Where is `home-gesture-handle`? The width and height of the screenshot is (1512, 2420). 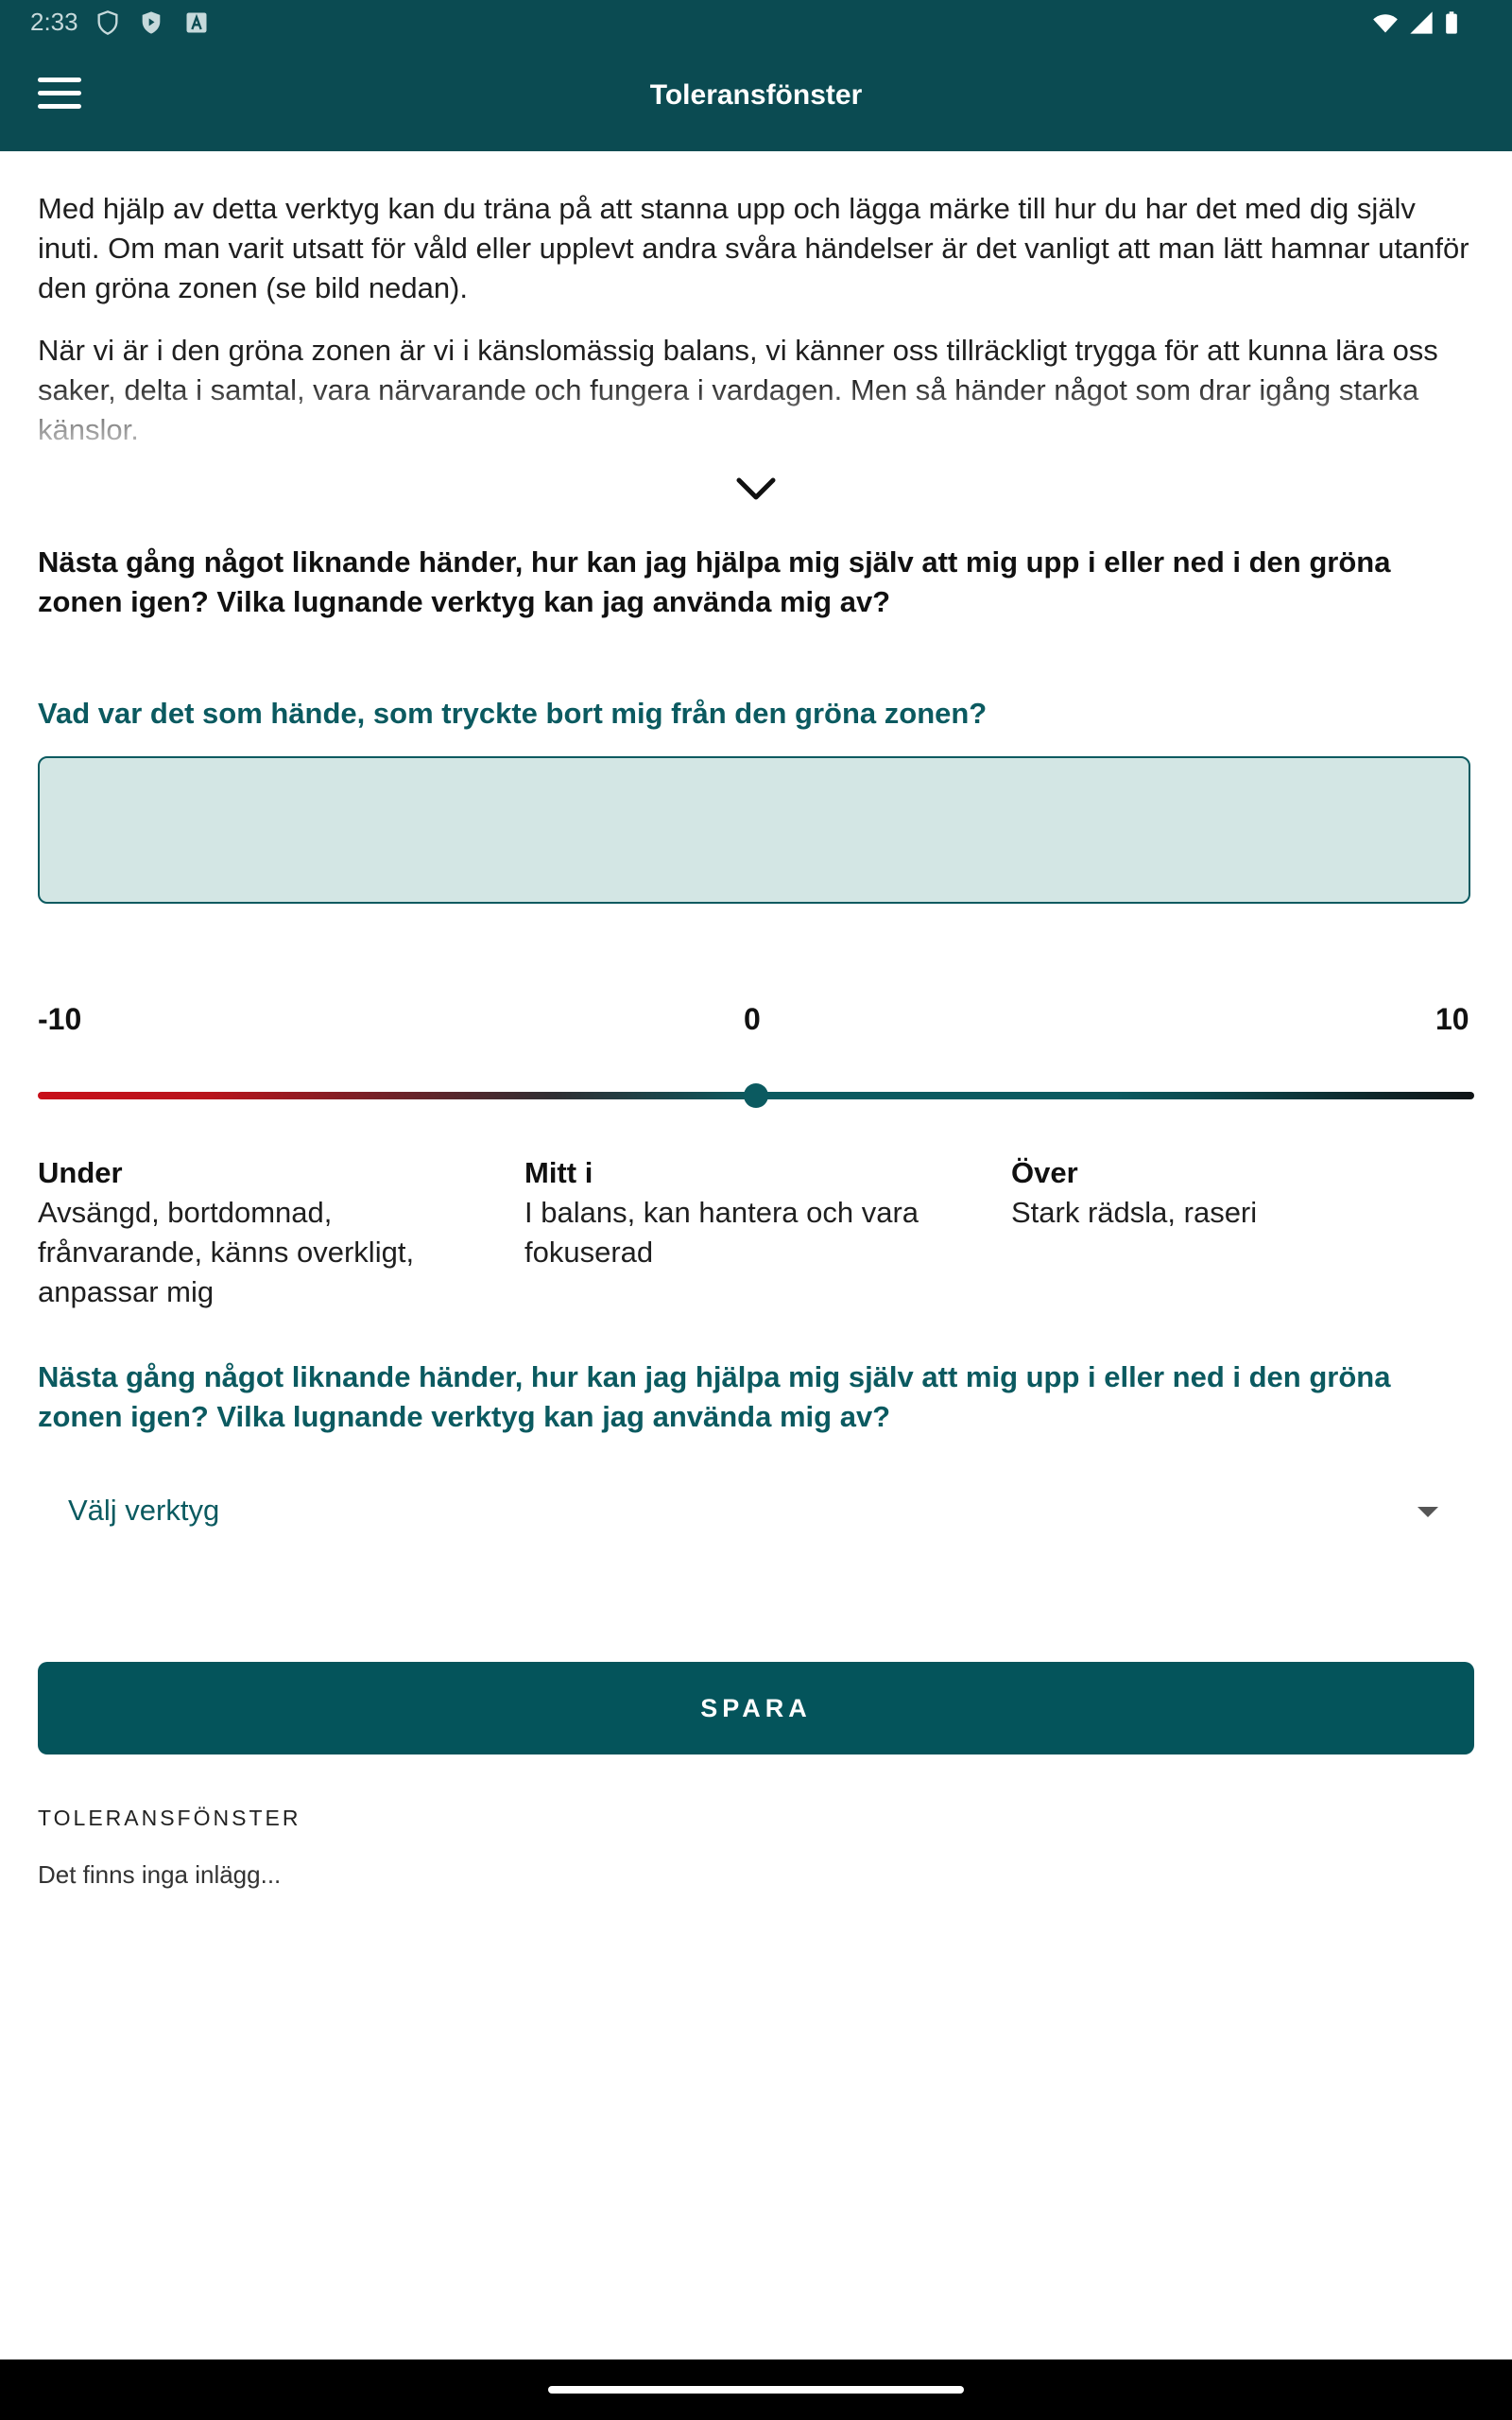
home-gesture-handle is located at coordinates (756, 2390).